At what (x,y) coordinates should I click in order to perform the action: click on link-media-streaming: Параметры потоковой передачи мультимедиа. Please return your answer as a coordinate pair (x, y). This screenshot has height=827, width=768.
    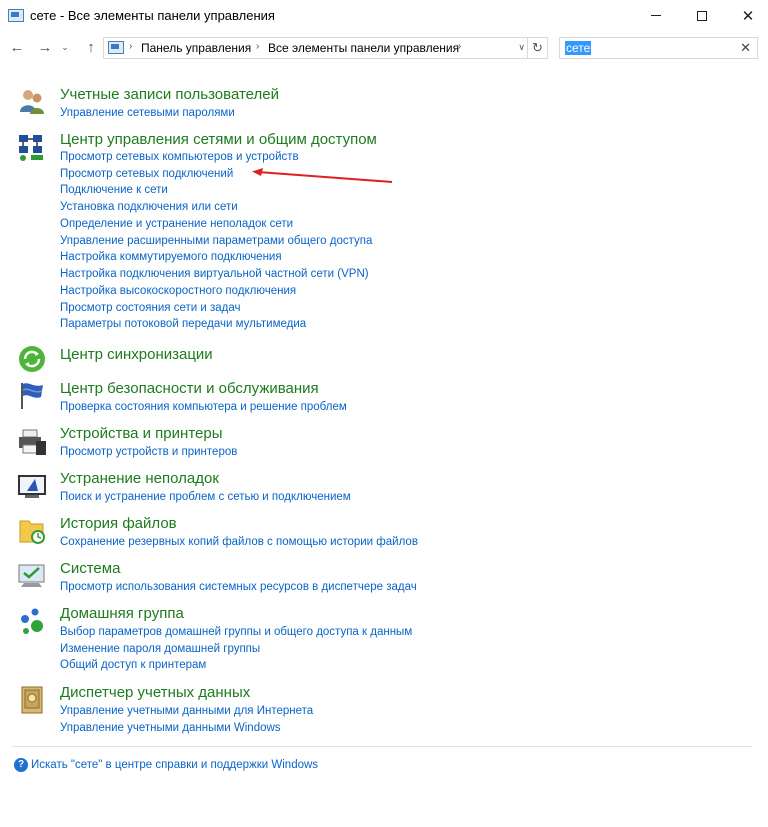
    Looking at the image, I should click on (183, 324).